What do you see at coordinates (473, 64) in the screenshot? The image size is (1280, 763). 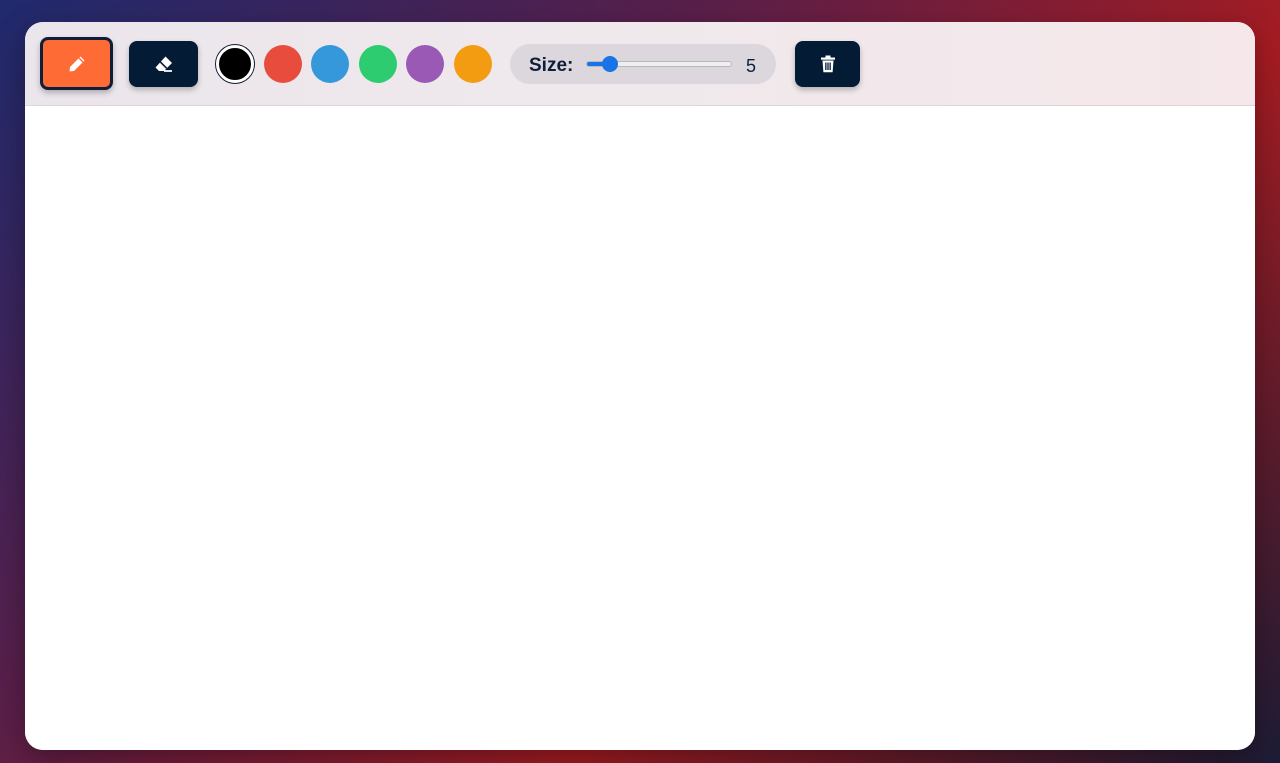 I see `color-swatch-orange` at bounding box center [473, 64].